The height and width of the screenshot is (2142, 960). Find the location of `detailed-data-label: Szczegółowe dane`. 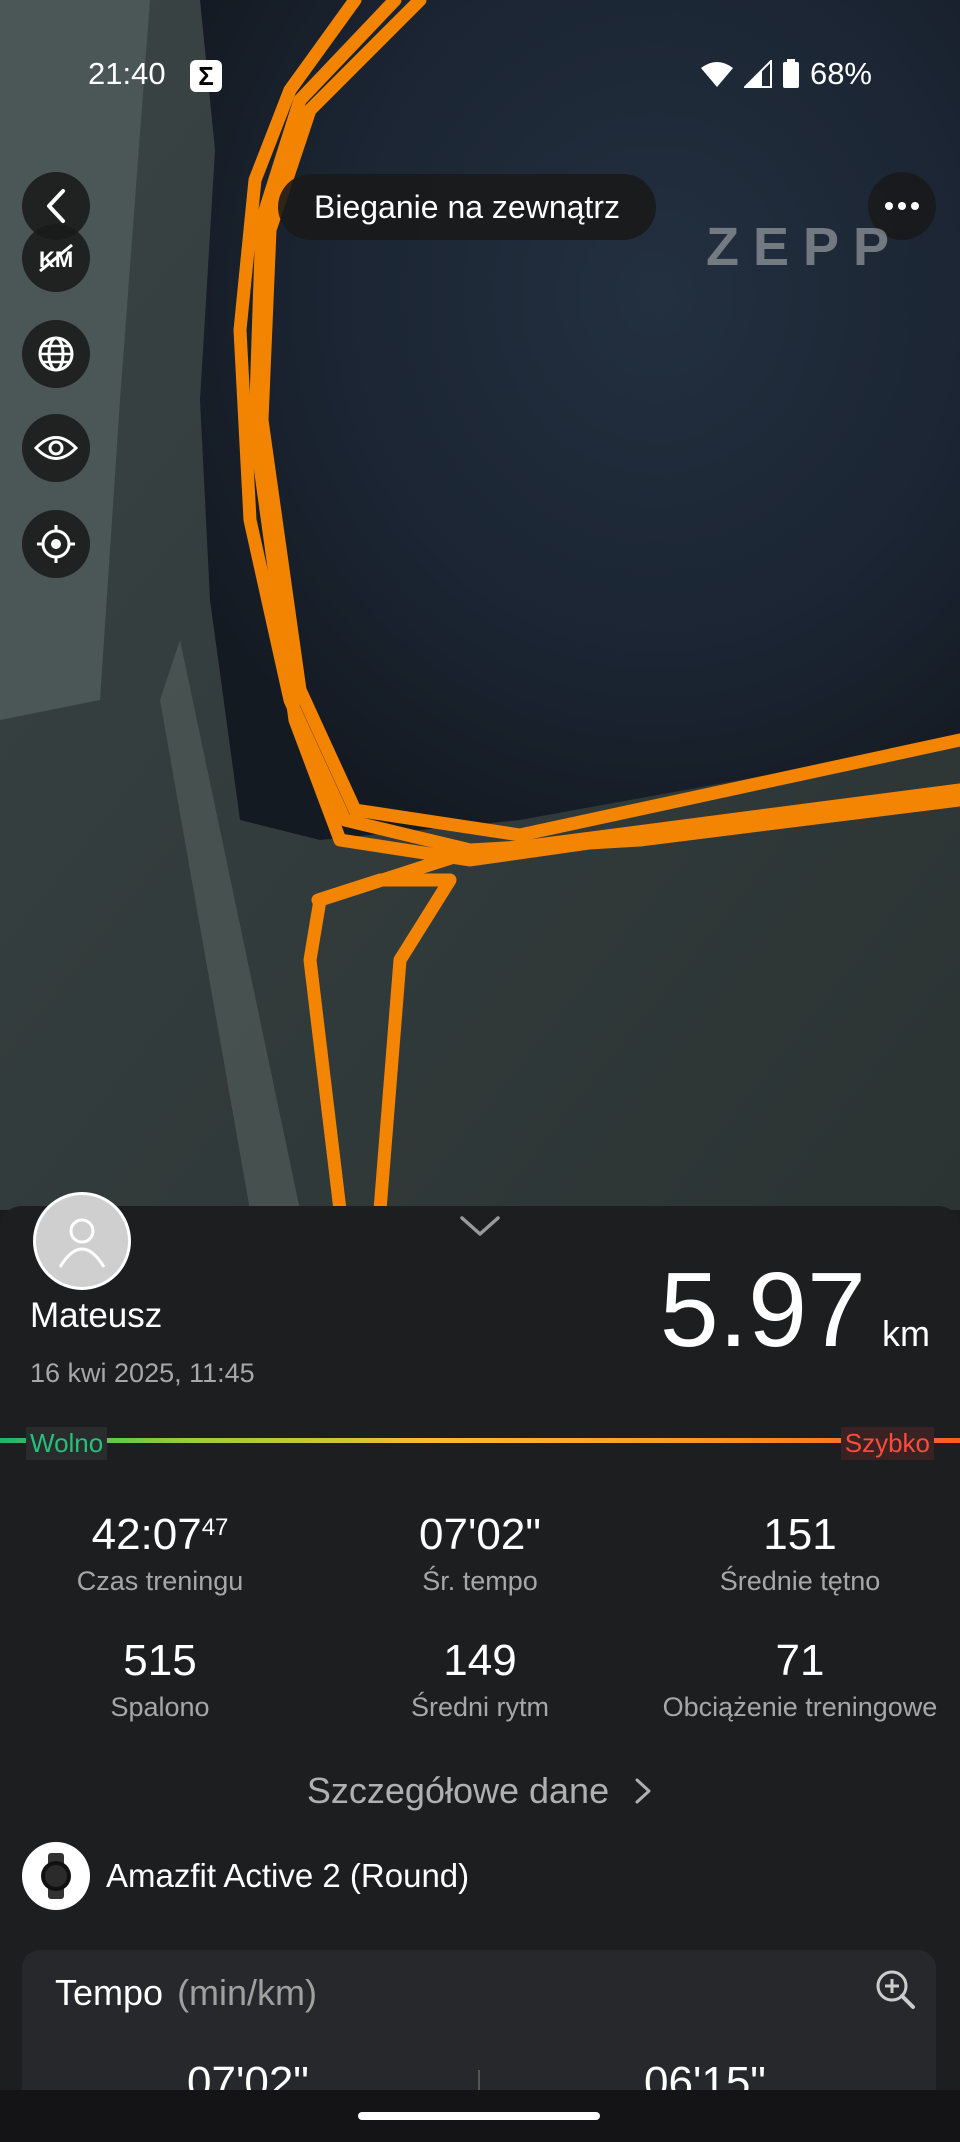

detailed-data-label: Szczegółowe dane is located at coordinates (458, 1790).